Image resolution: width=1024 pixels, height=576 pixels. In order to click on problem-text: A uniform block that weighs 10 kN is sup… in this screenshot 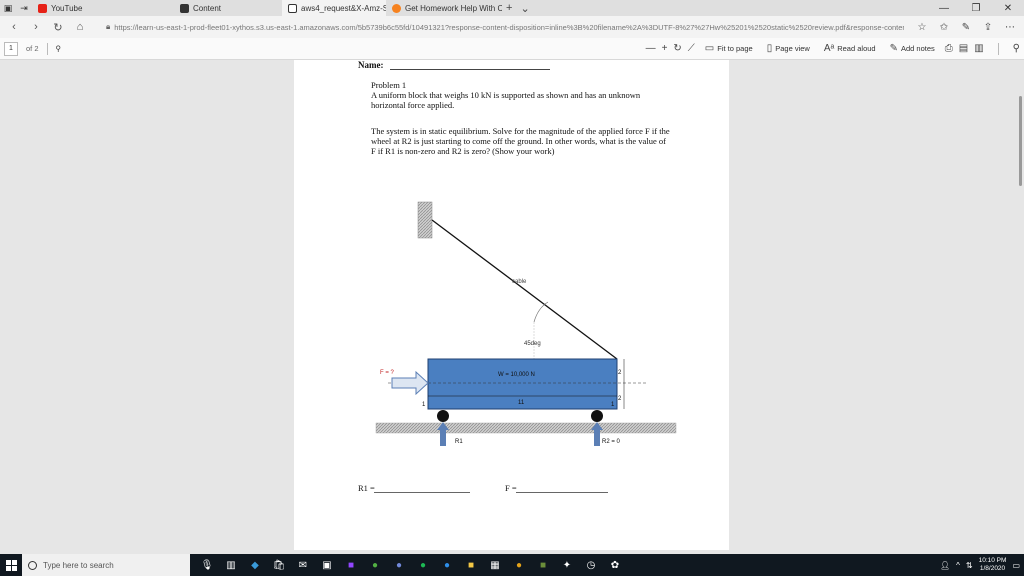, I will do `click(506, 100)`.